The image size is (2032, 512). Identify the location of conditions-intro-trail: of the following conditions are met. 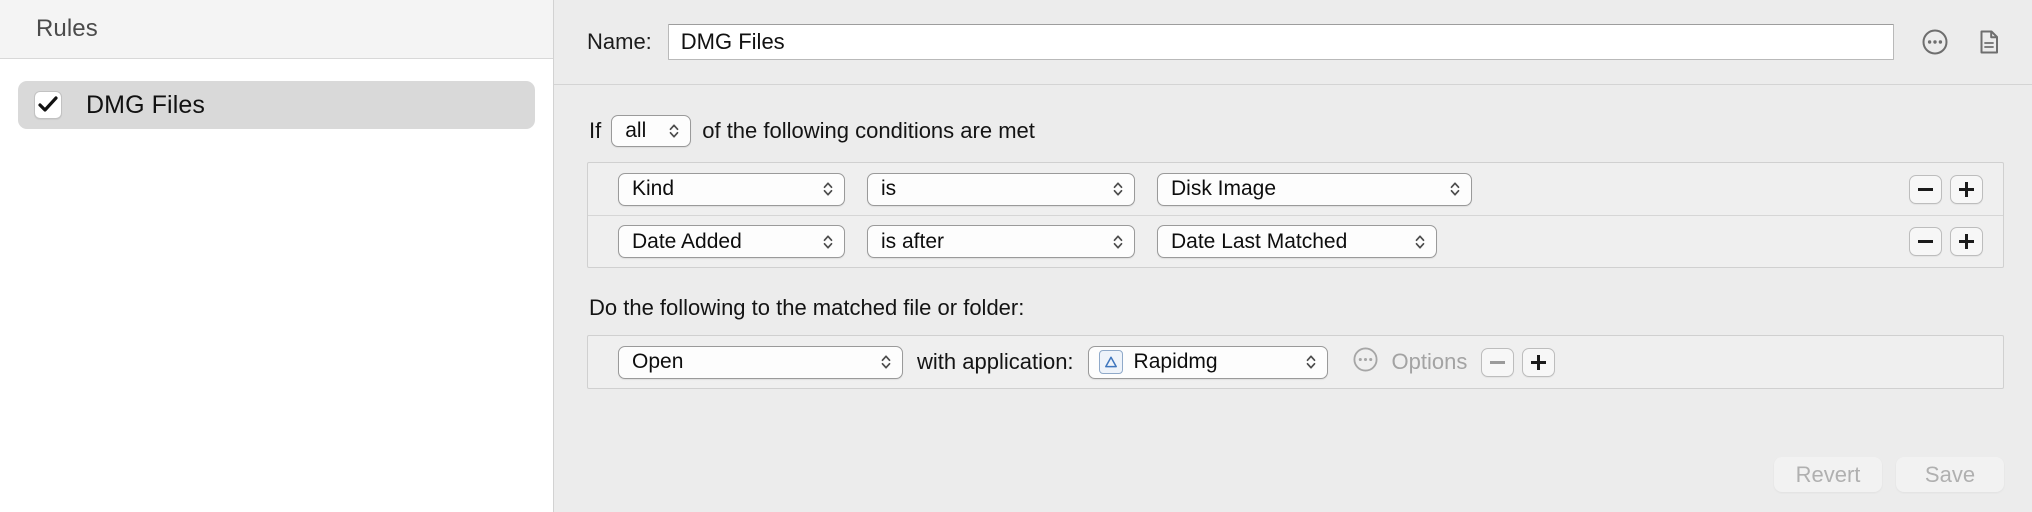
(868, 130).